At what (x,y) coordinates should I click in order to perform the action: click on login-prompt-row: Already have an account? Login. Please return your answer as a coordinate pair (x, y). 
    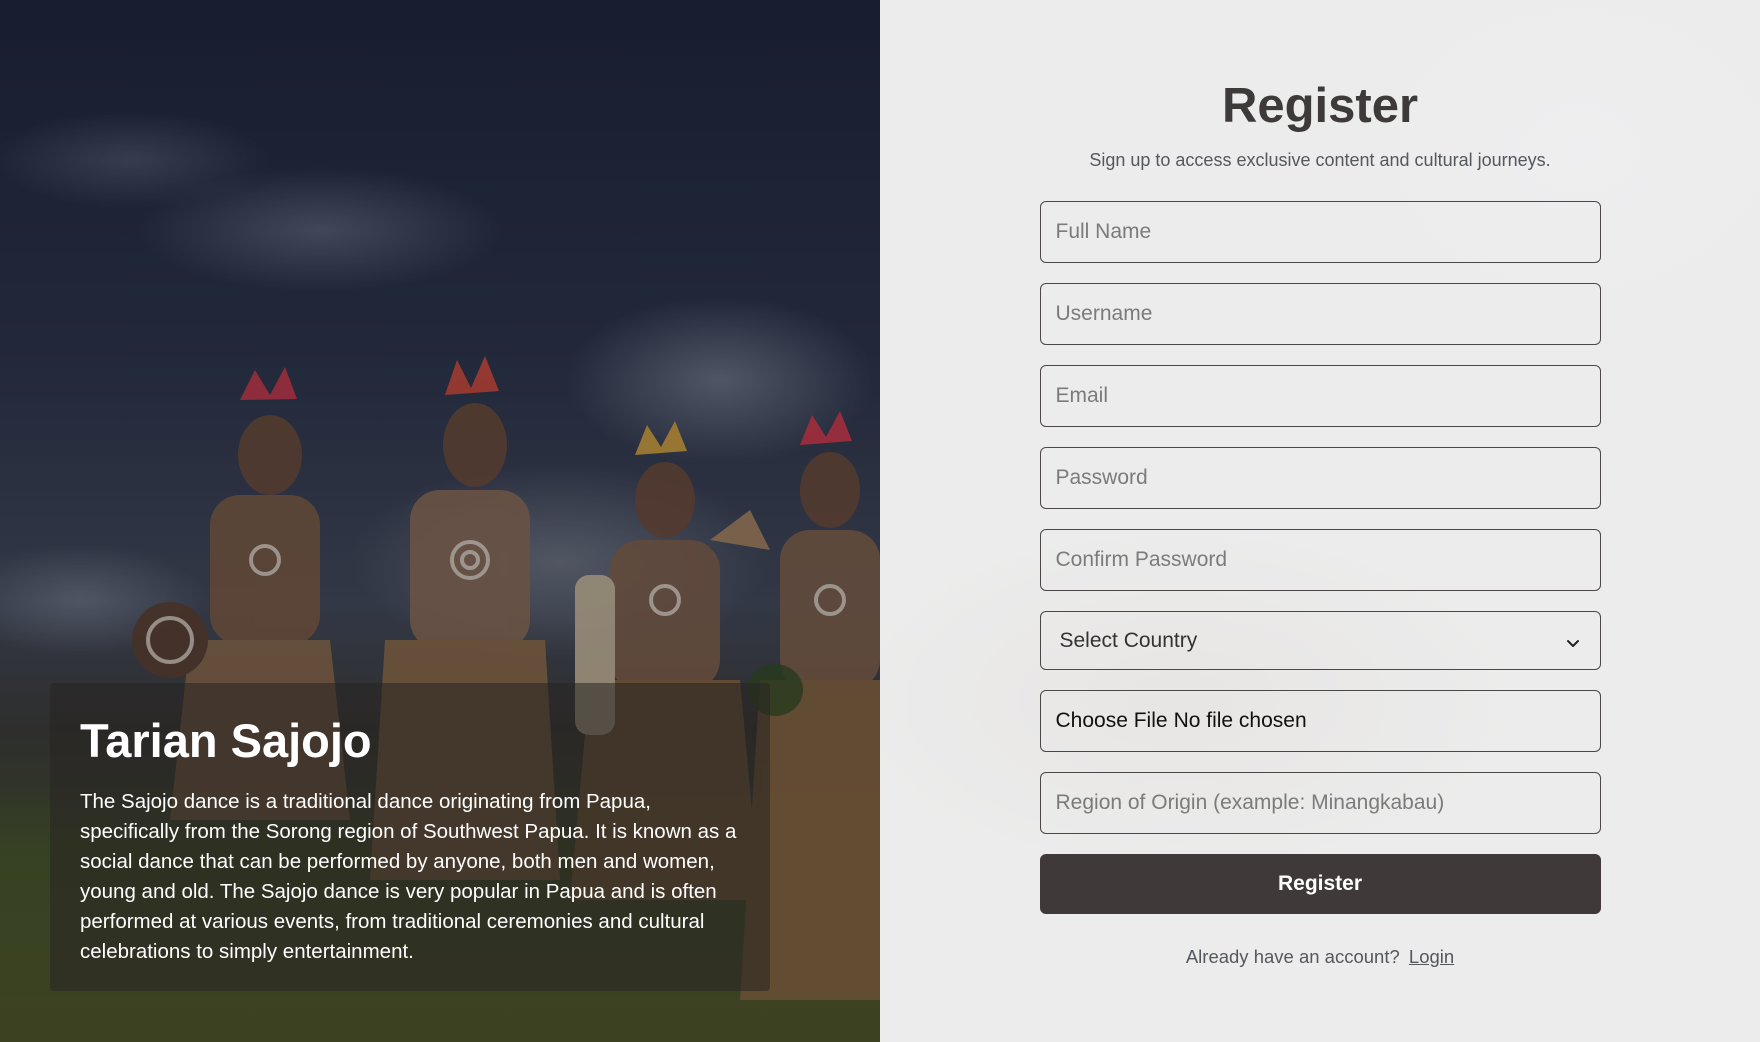
    Looking at the image, I should click on (1320, 957).